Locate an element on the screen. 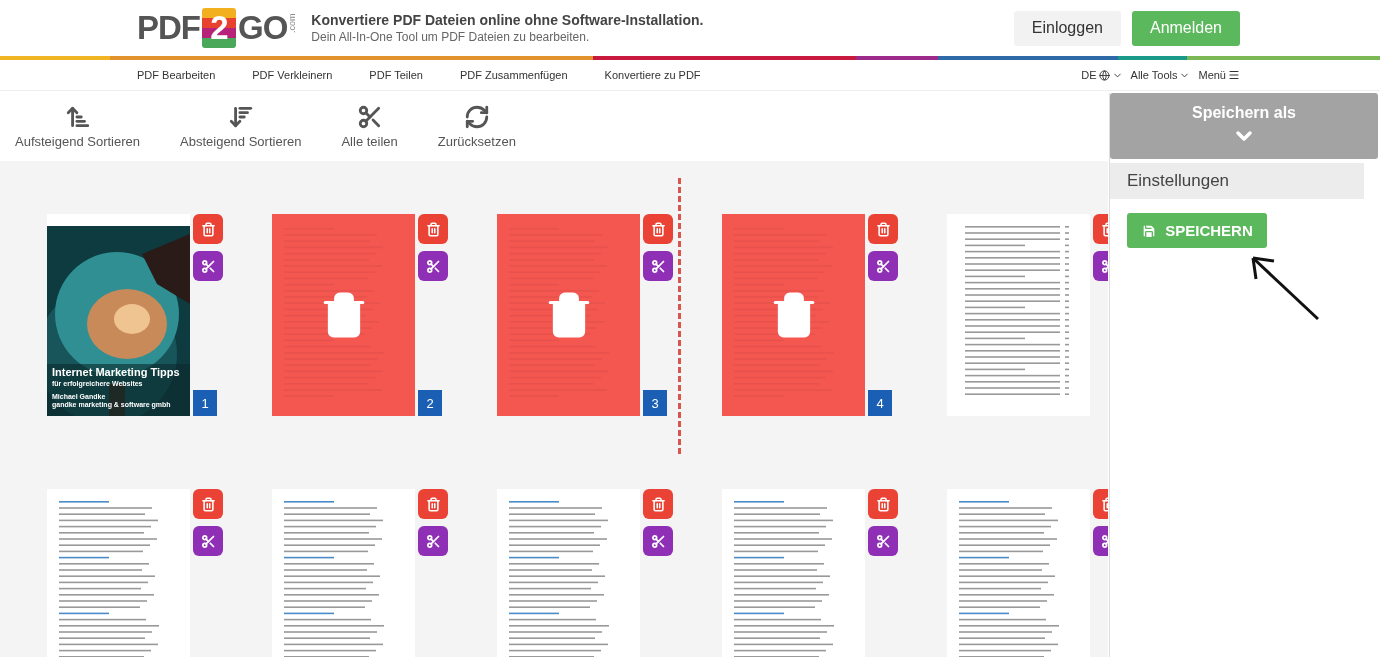 The width and height of the screenshot is (1380, 657). page-number: 3 is located at coordinates (655, 403).